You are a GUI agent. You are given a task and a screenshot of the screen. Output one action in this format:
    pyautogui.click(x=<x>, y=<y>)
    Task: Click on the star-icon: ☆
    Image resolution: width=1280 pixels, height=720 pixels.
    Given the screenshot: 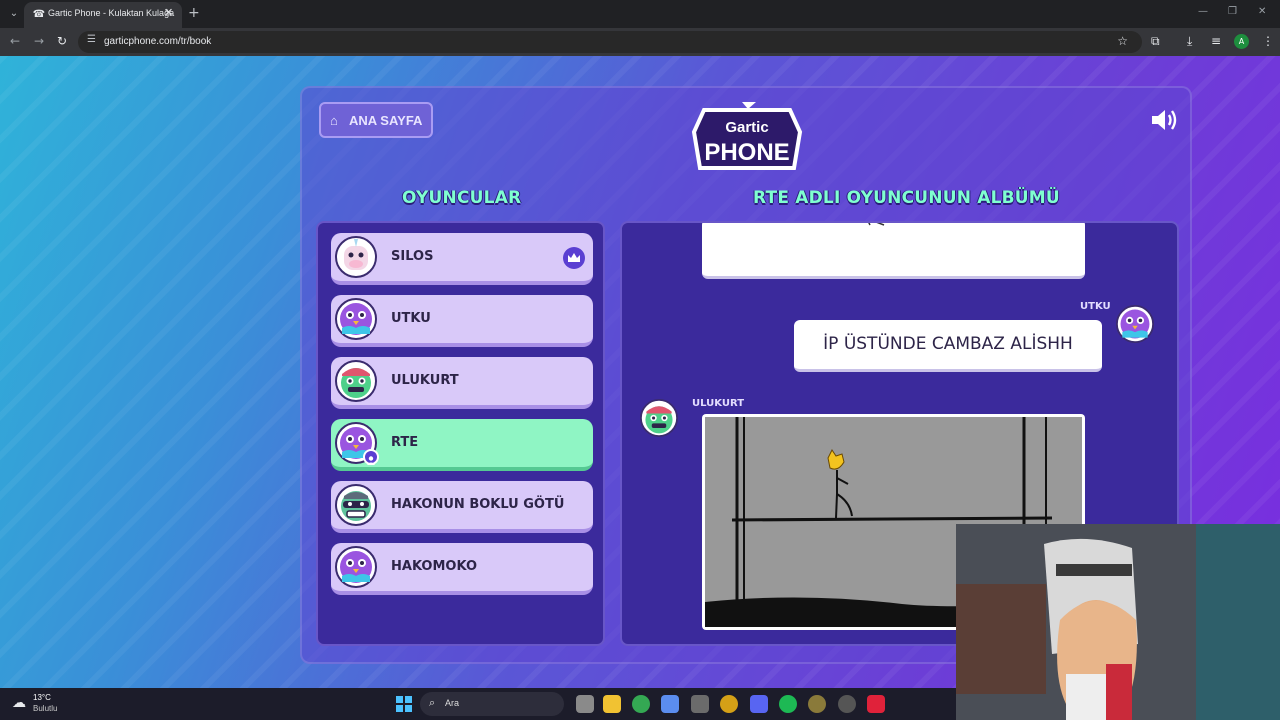 What is the action you would take?
    pyautogui.click(x=1122, y=41)
    